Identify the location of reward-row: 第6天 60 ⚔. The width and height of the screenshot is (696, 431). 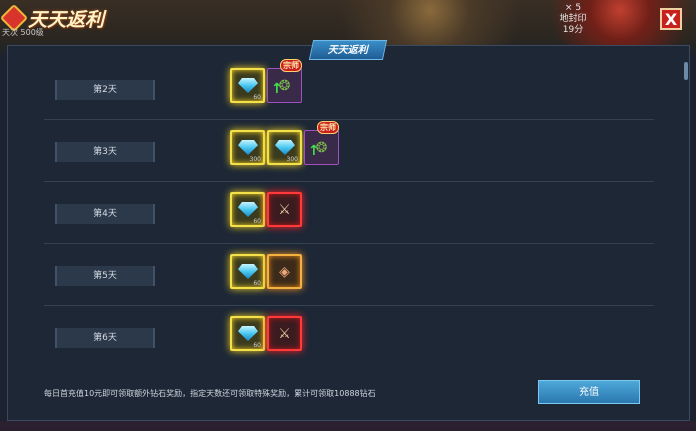
(345, 334).